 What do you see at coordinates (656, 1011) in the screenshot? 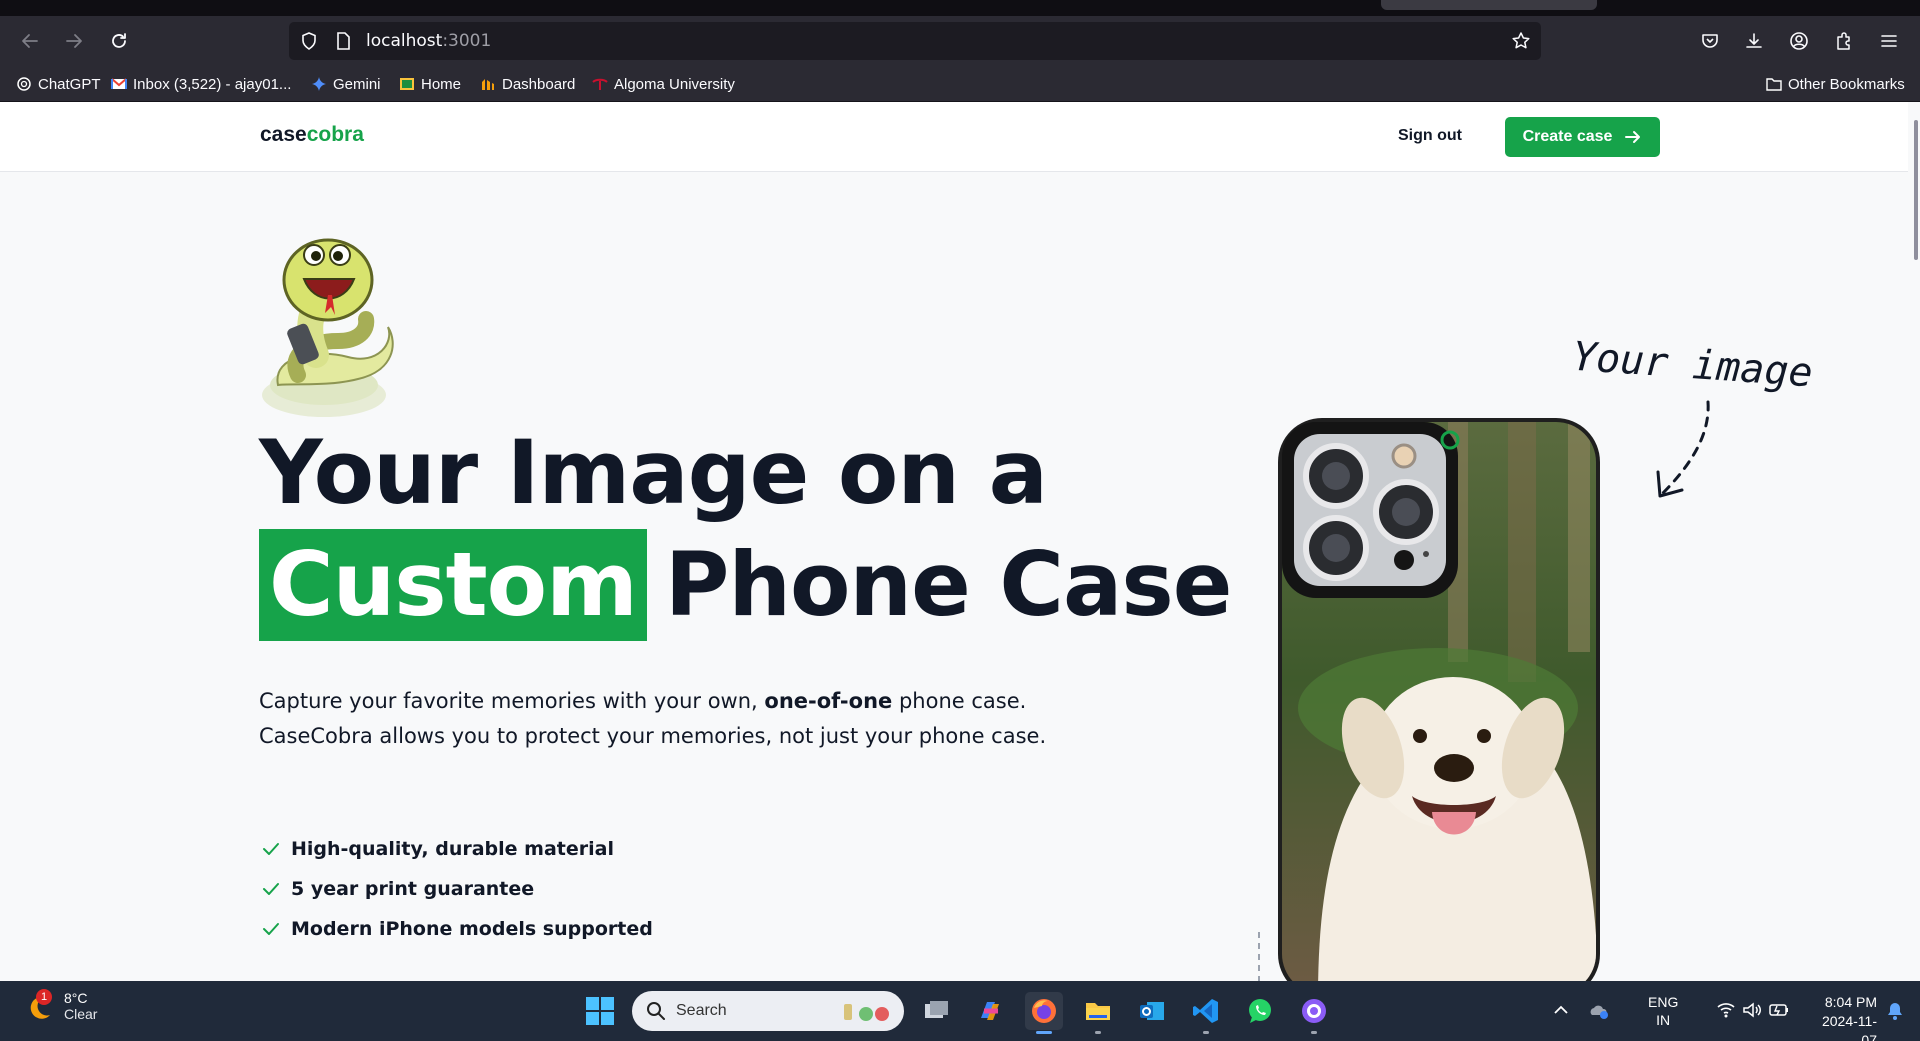
I see `search-icon` at bounding box center [656, 1011].